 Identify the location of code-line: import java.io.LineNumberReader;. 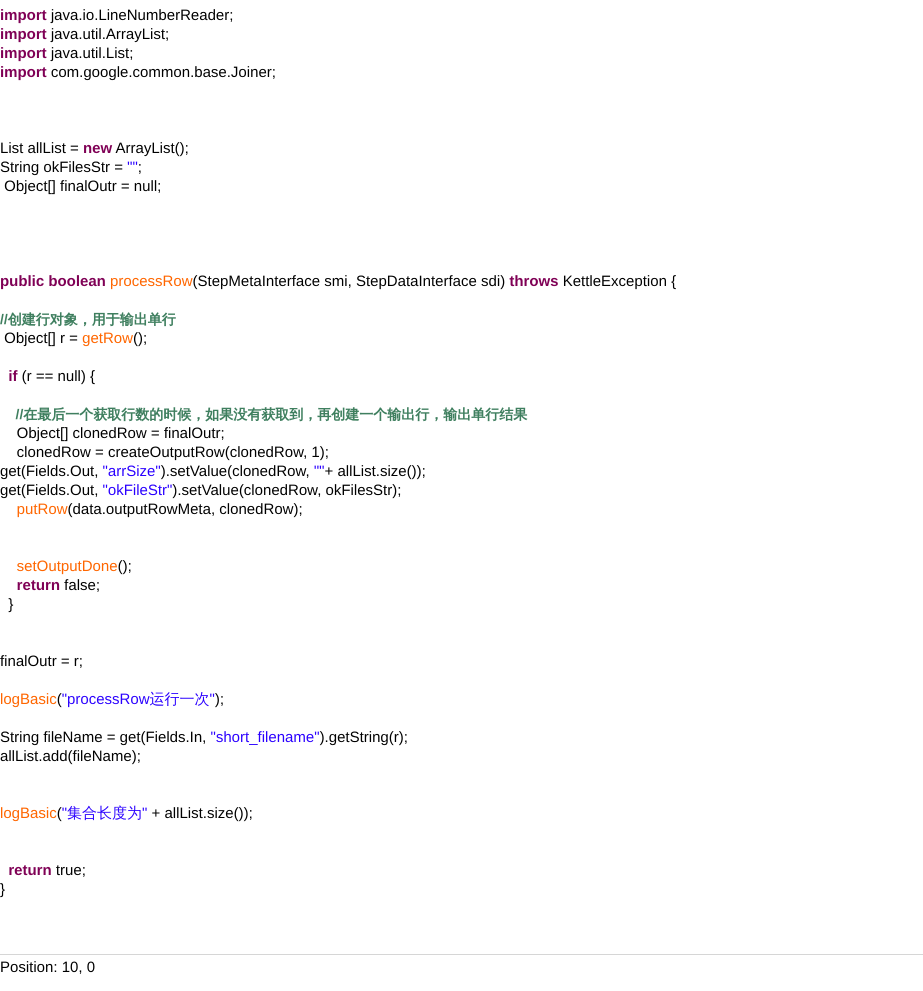
(117, 15).